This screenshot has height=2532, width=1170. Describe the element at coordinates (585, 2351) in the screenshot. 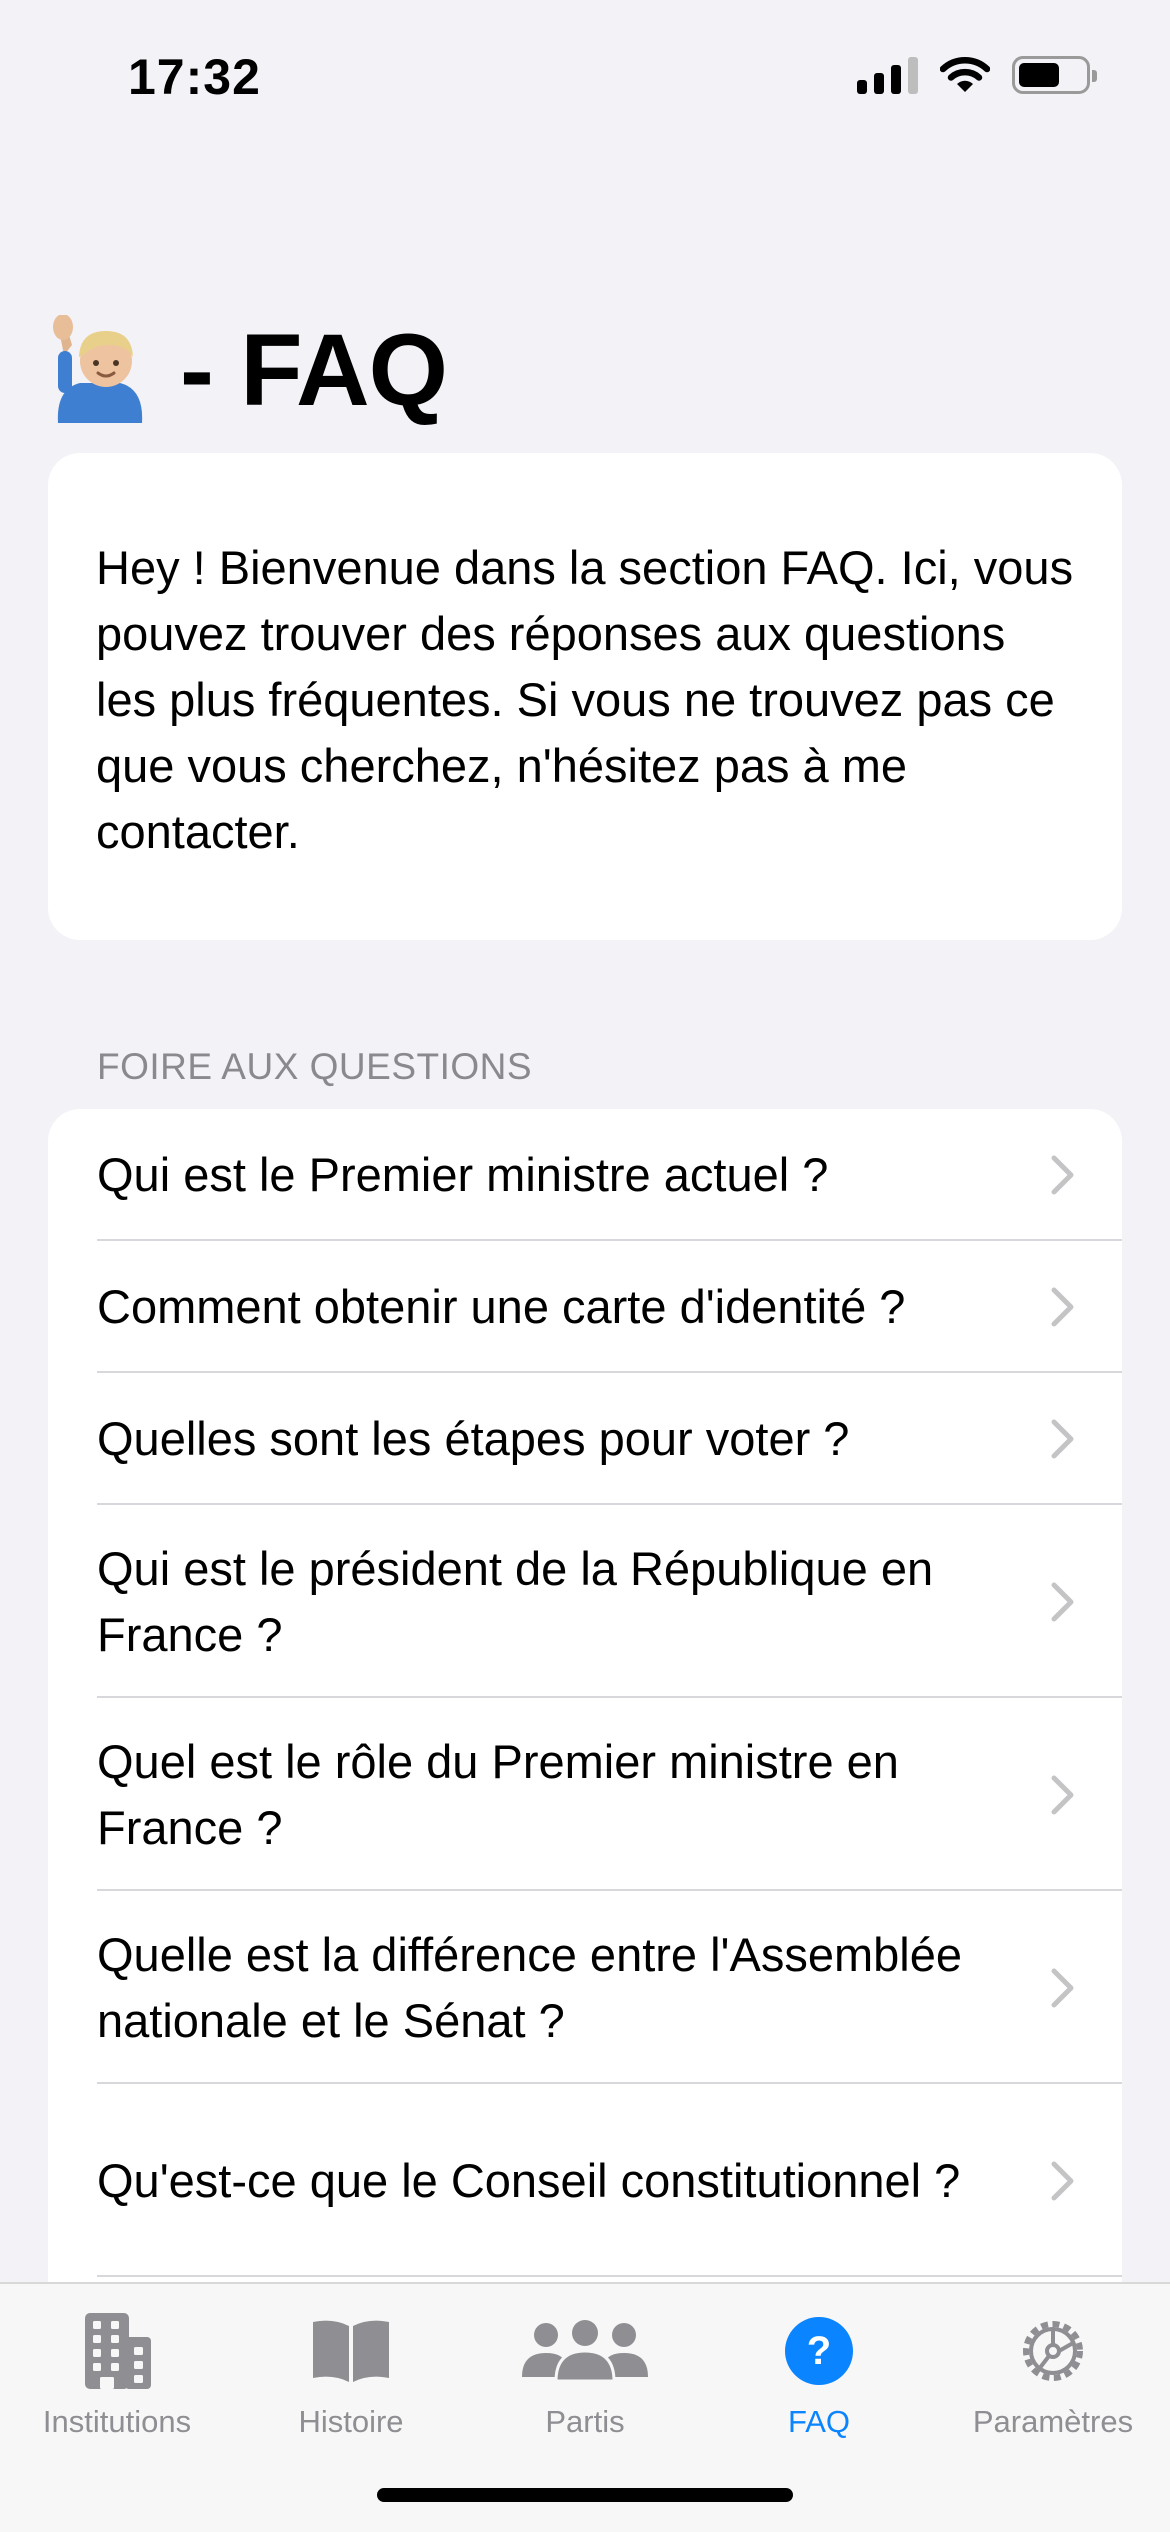

I see `people-icon` at that location.